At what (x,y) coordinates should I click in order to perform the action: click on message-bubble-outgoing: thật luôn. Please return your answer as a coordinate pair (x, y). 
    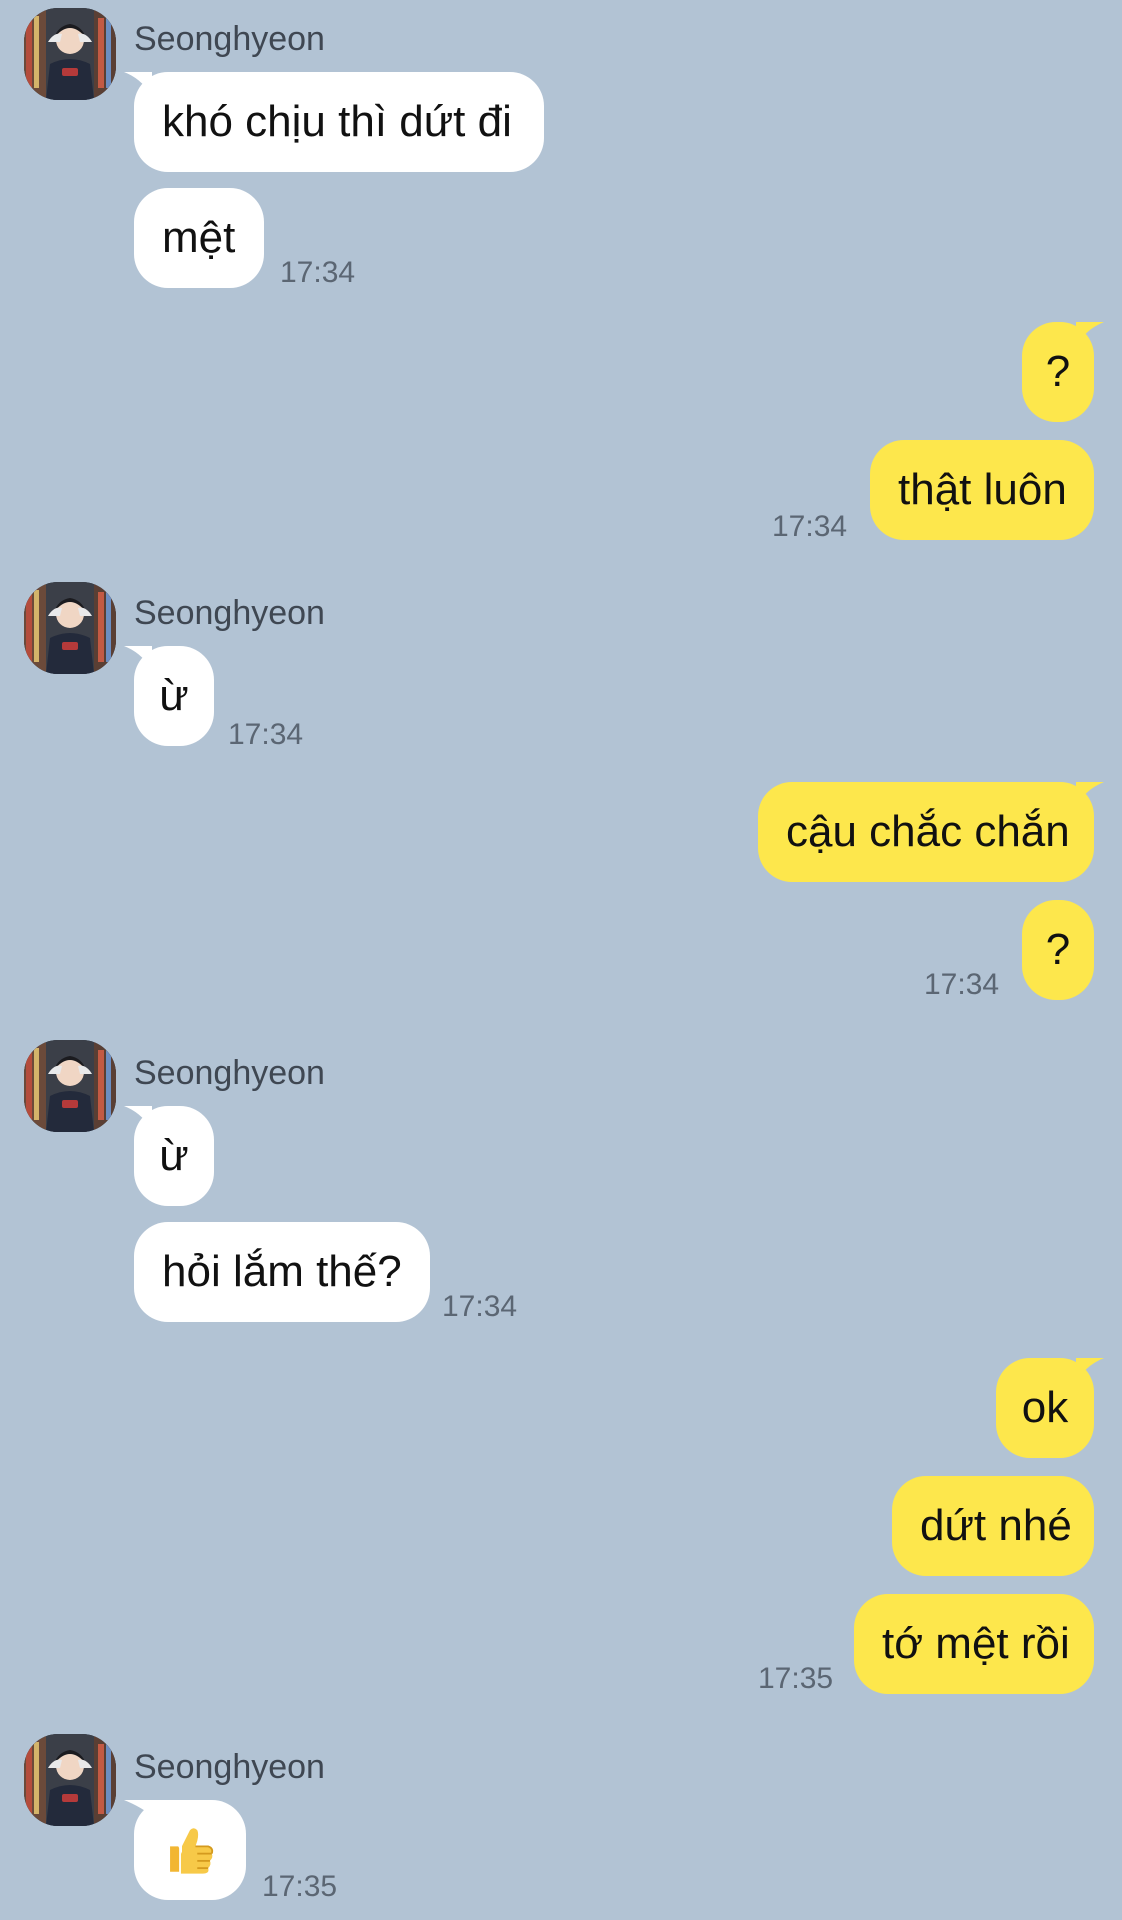
    Looking at the image, I should click on (982, 490).